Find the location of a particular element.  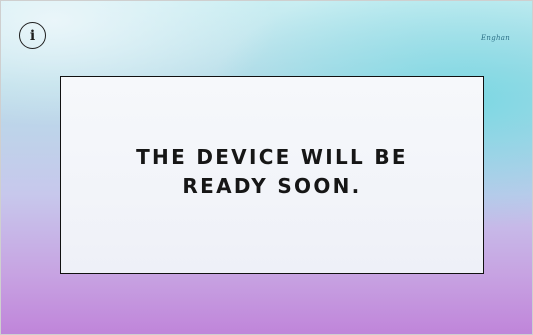

brand-logo: Enghan is located at coordinates (496, 38).